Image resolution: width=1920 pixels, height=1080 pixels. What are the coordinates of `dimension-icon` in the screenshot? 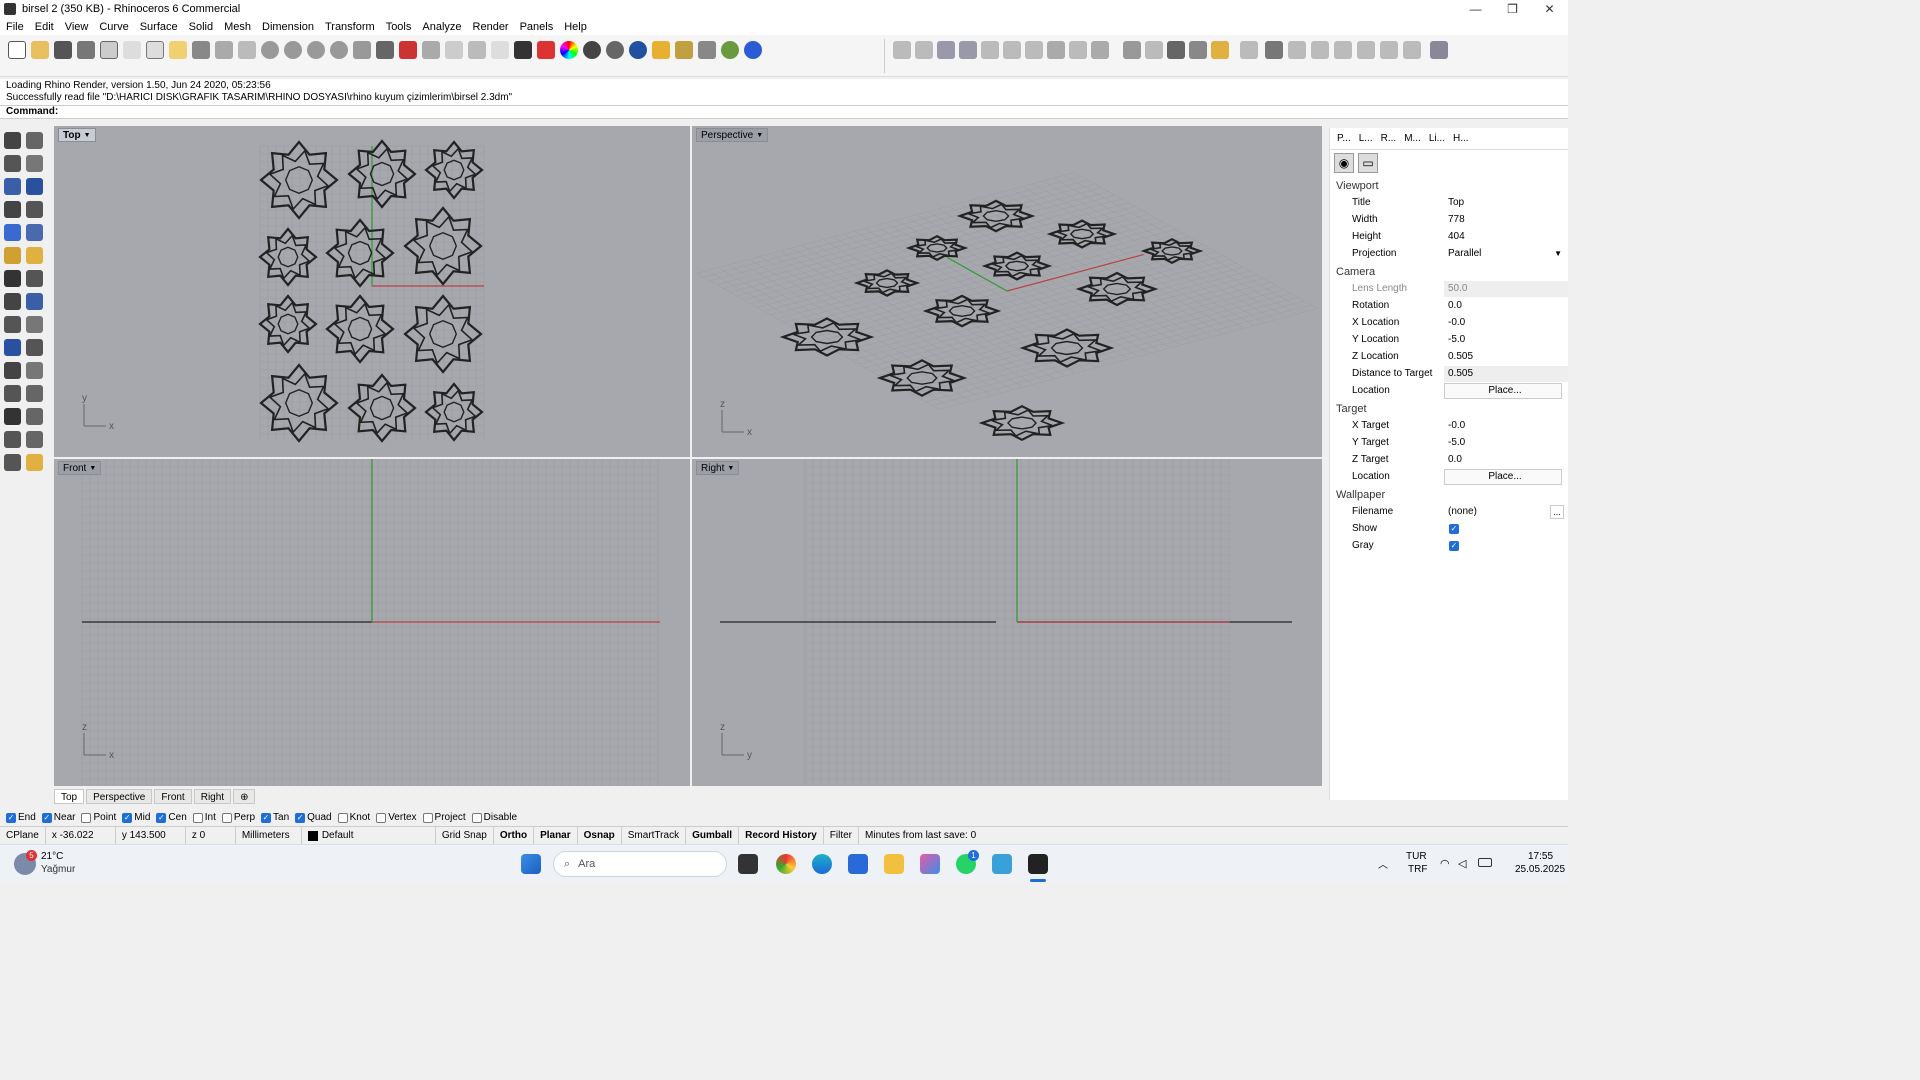 It's located at (707, 50).